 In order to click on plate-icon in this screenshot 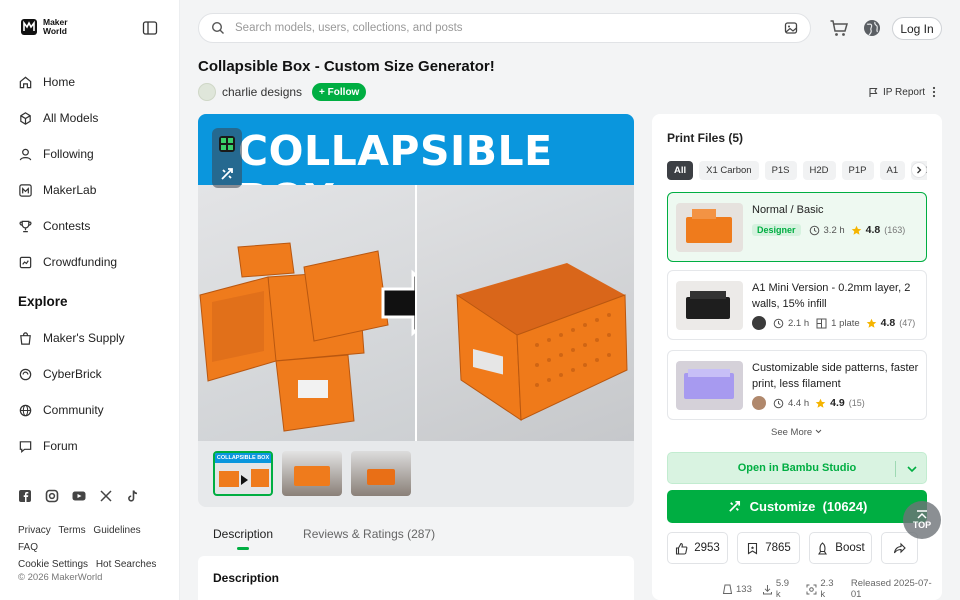, I will do `click(821, 323)`.